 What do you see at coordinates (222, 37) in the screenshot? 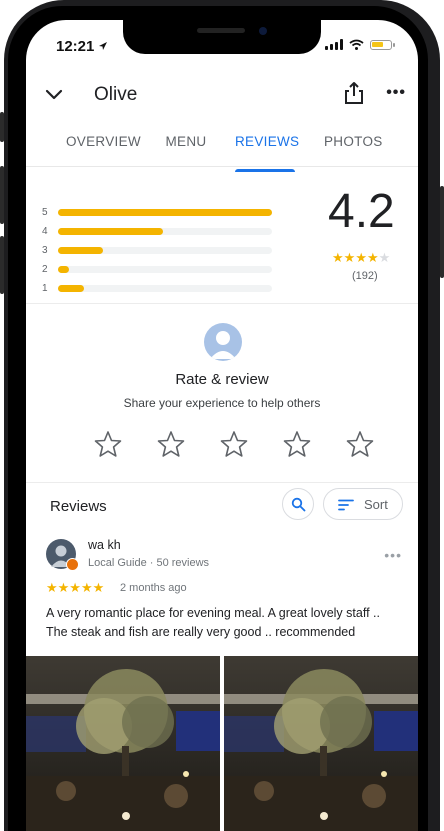
I see `notch` at bounding box center [222, 37].